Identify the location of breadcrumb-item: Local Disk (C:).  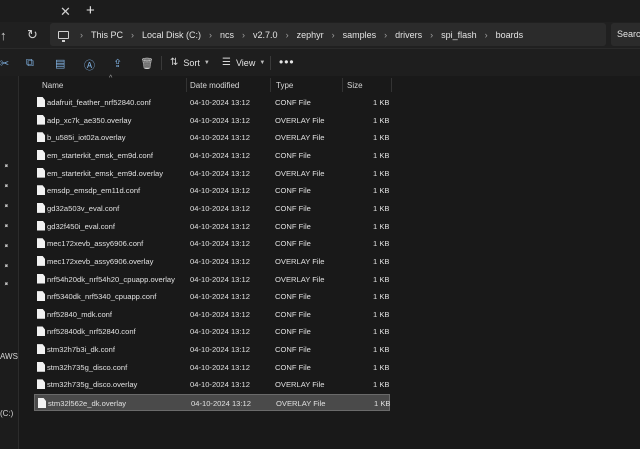
(171, 35).